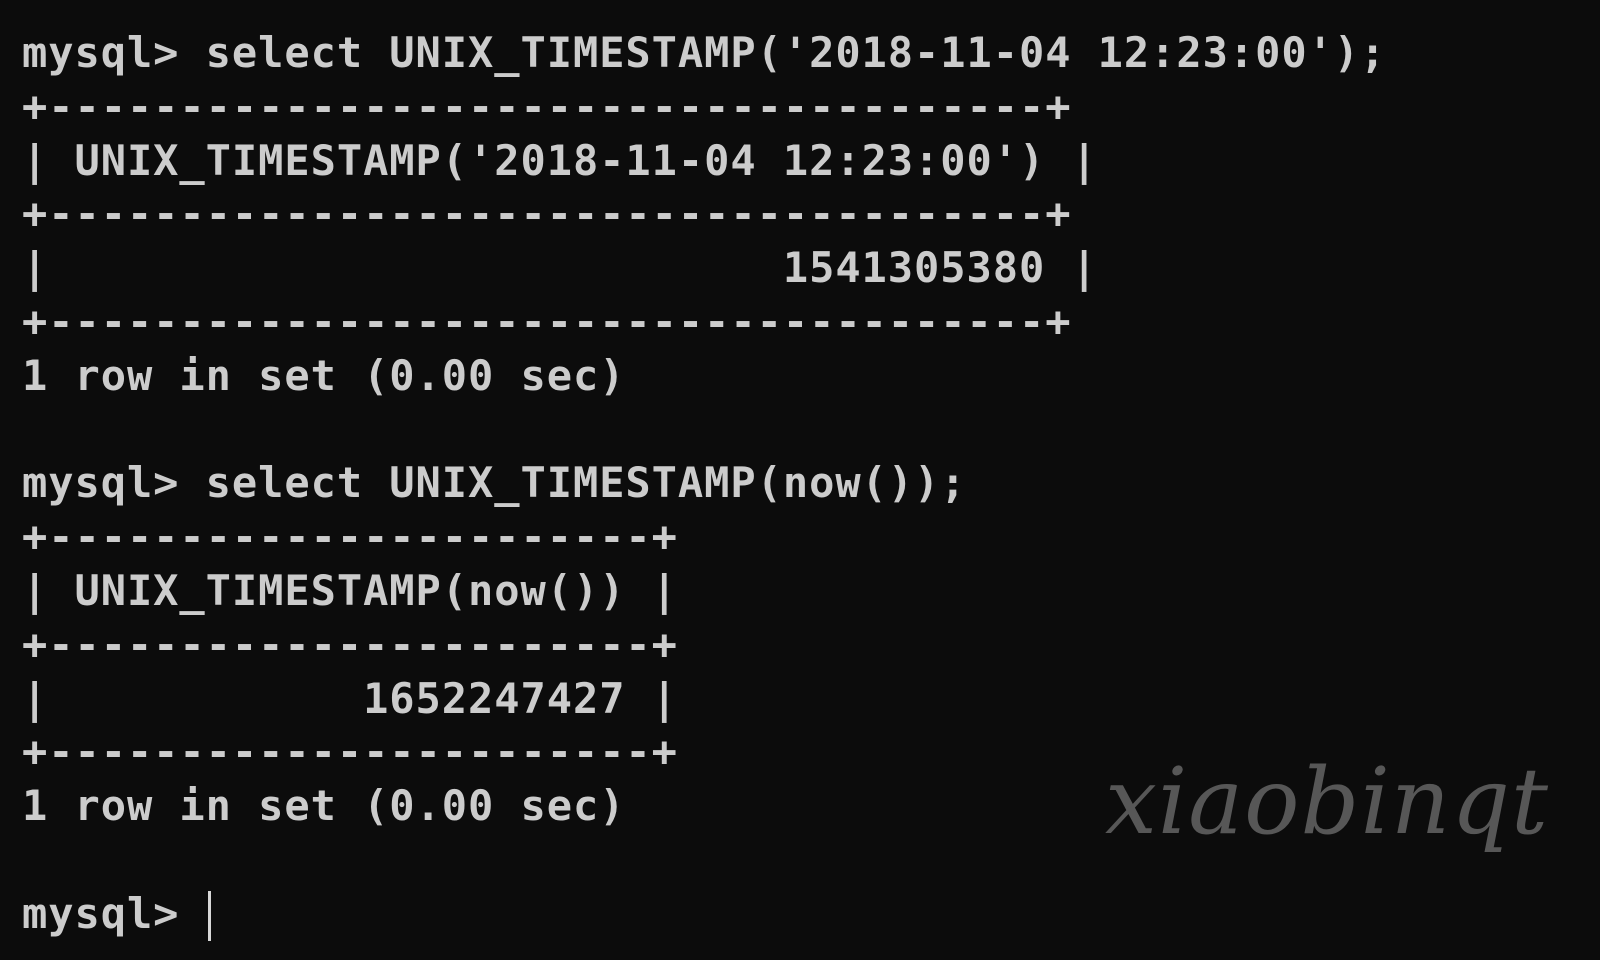  What do you see at coordinates (560, 268) in the screenshot?
I see `table-row: | 1541305380 |` at bounding box center [560, 268].